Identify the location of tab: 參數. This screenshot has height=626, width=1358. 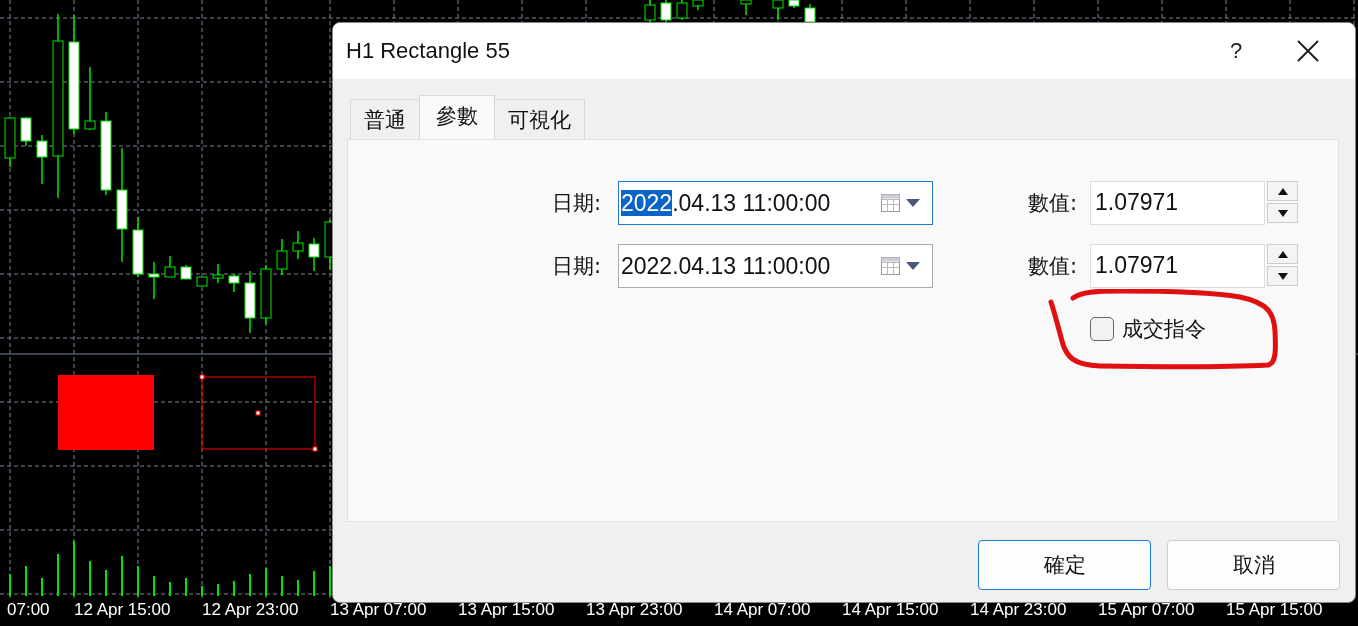
(457, 117).